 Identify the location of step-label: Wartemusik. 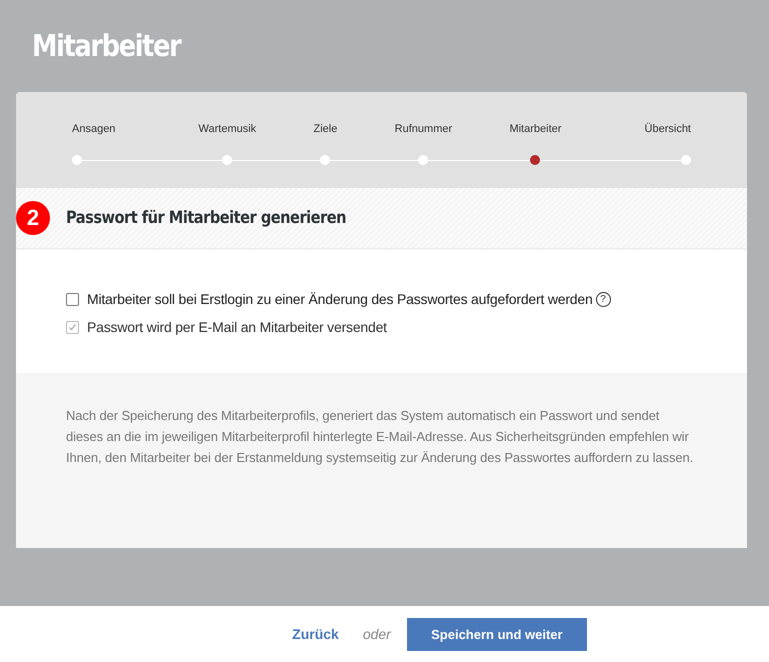
(227, 129).